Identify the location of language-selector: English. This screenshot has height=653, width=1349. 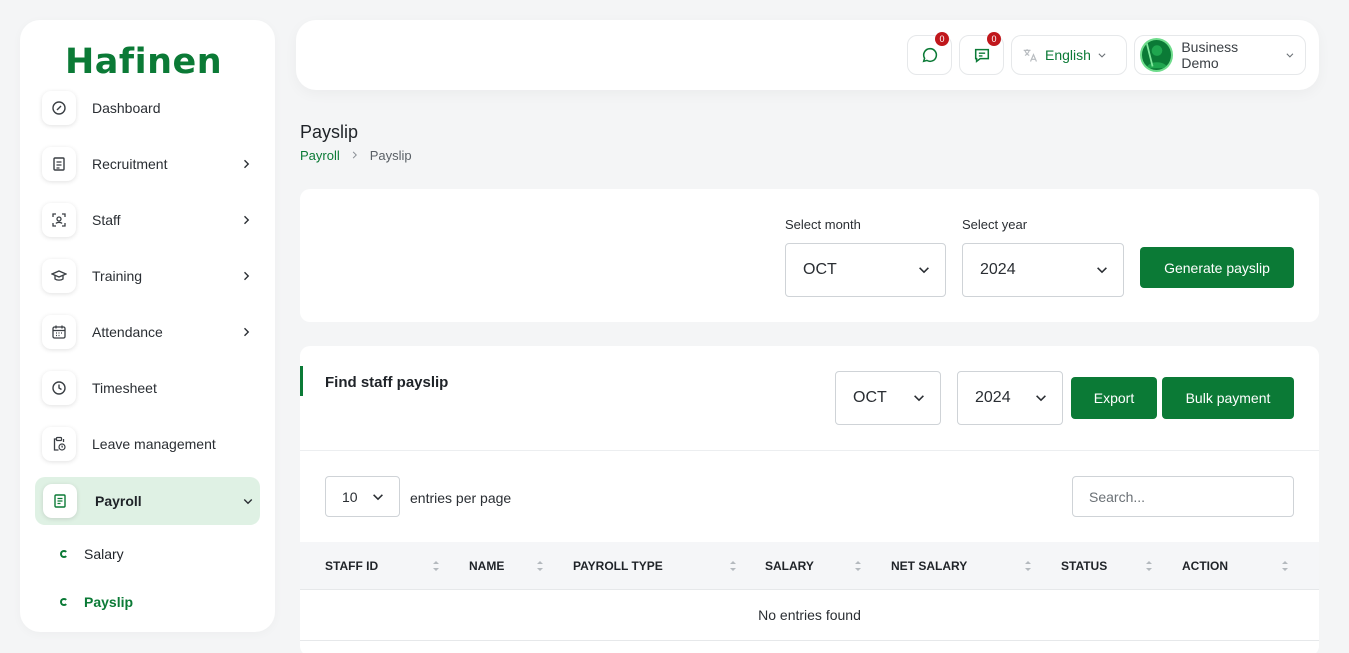
(1069, 55).